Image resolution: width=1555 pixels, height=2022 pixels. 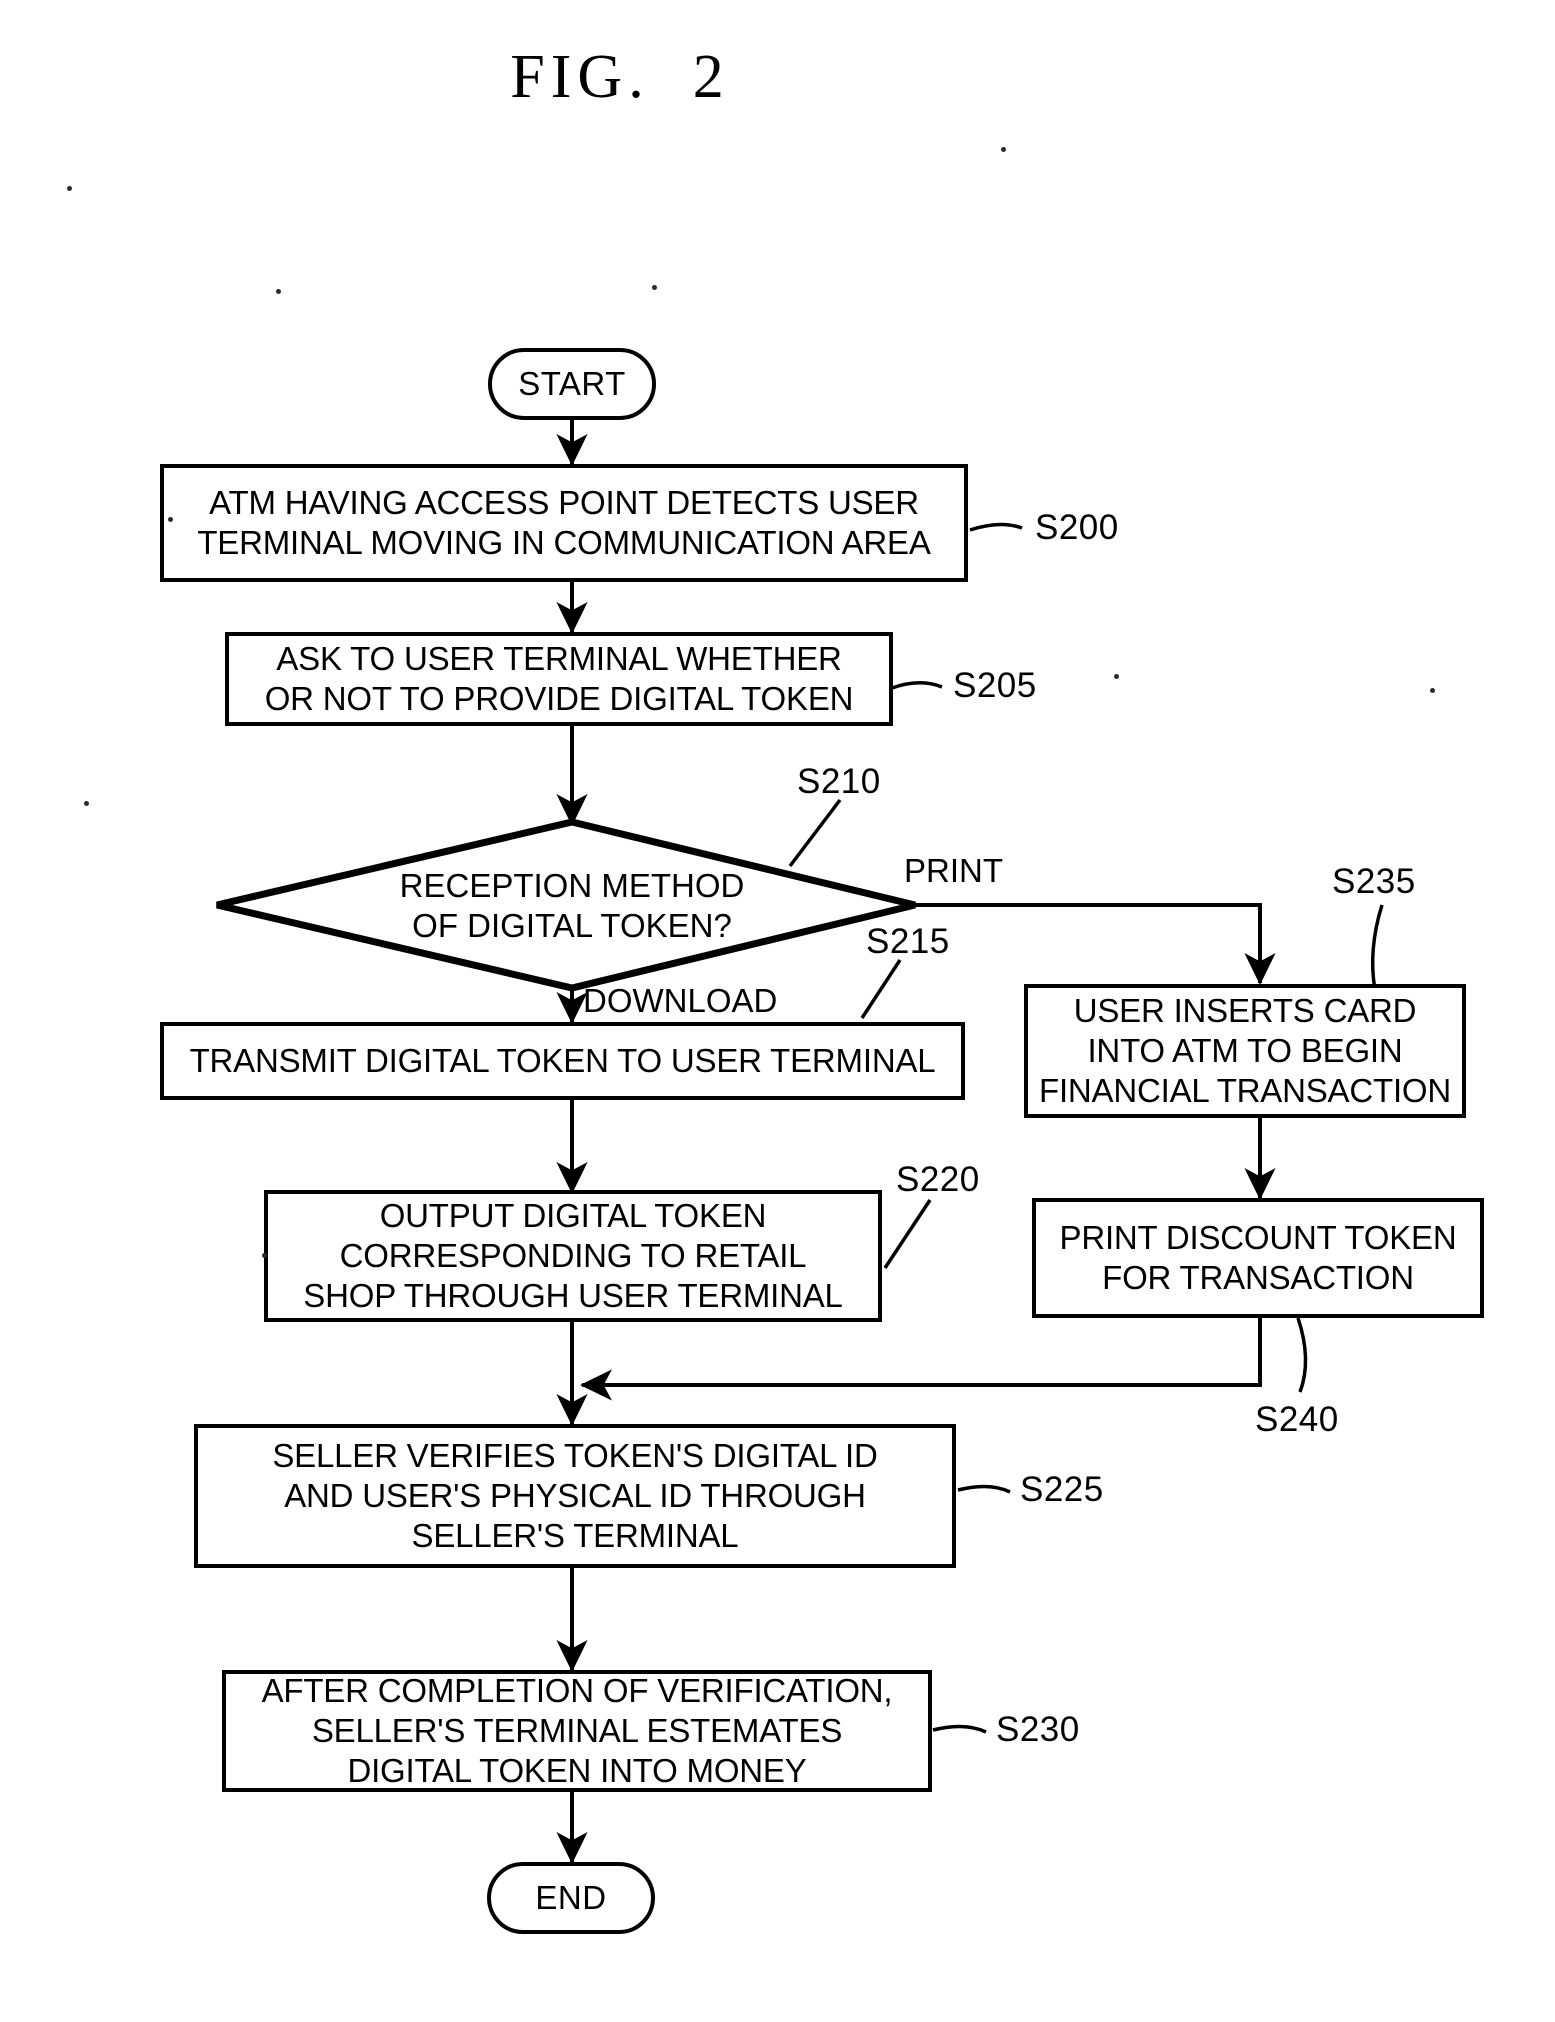 I want to click on process-s200-line-1: ATM HAVING ACCESS POINT DETECTS USER, so click(x=564, y=502).